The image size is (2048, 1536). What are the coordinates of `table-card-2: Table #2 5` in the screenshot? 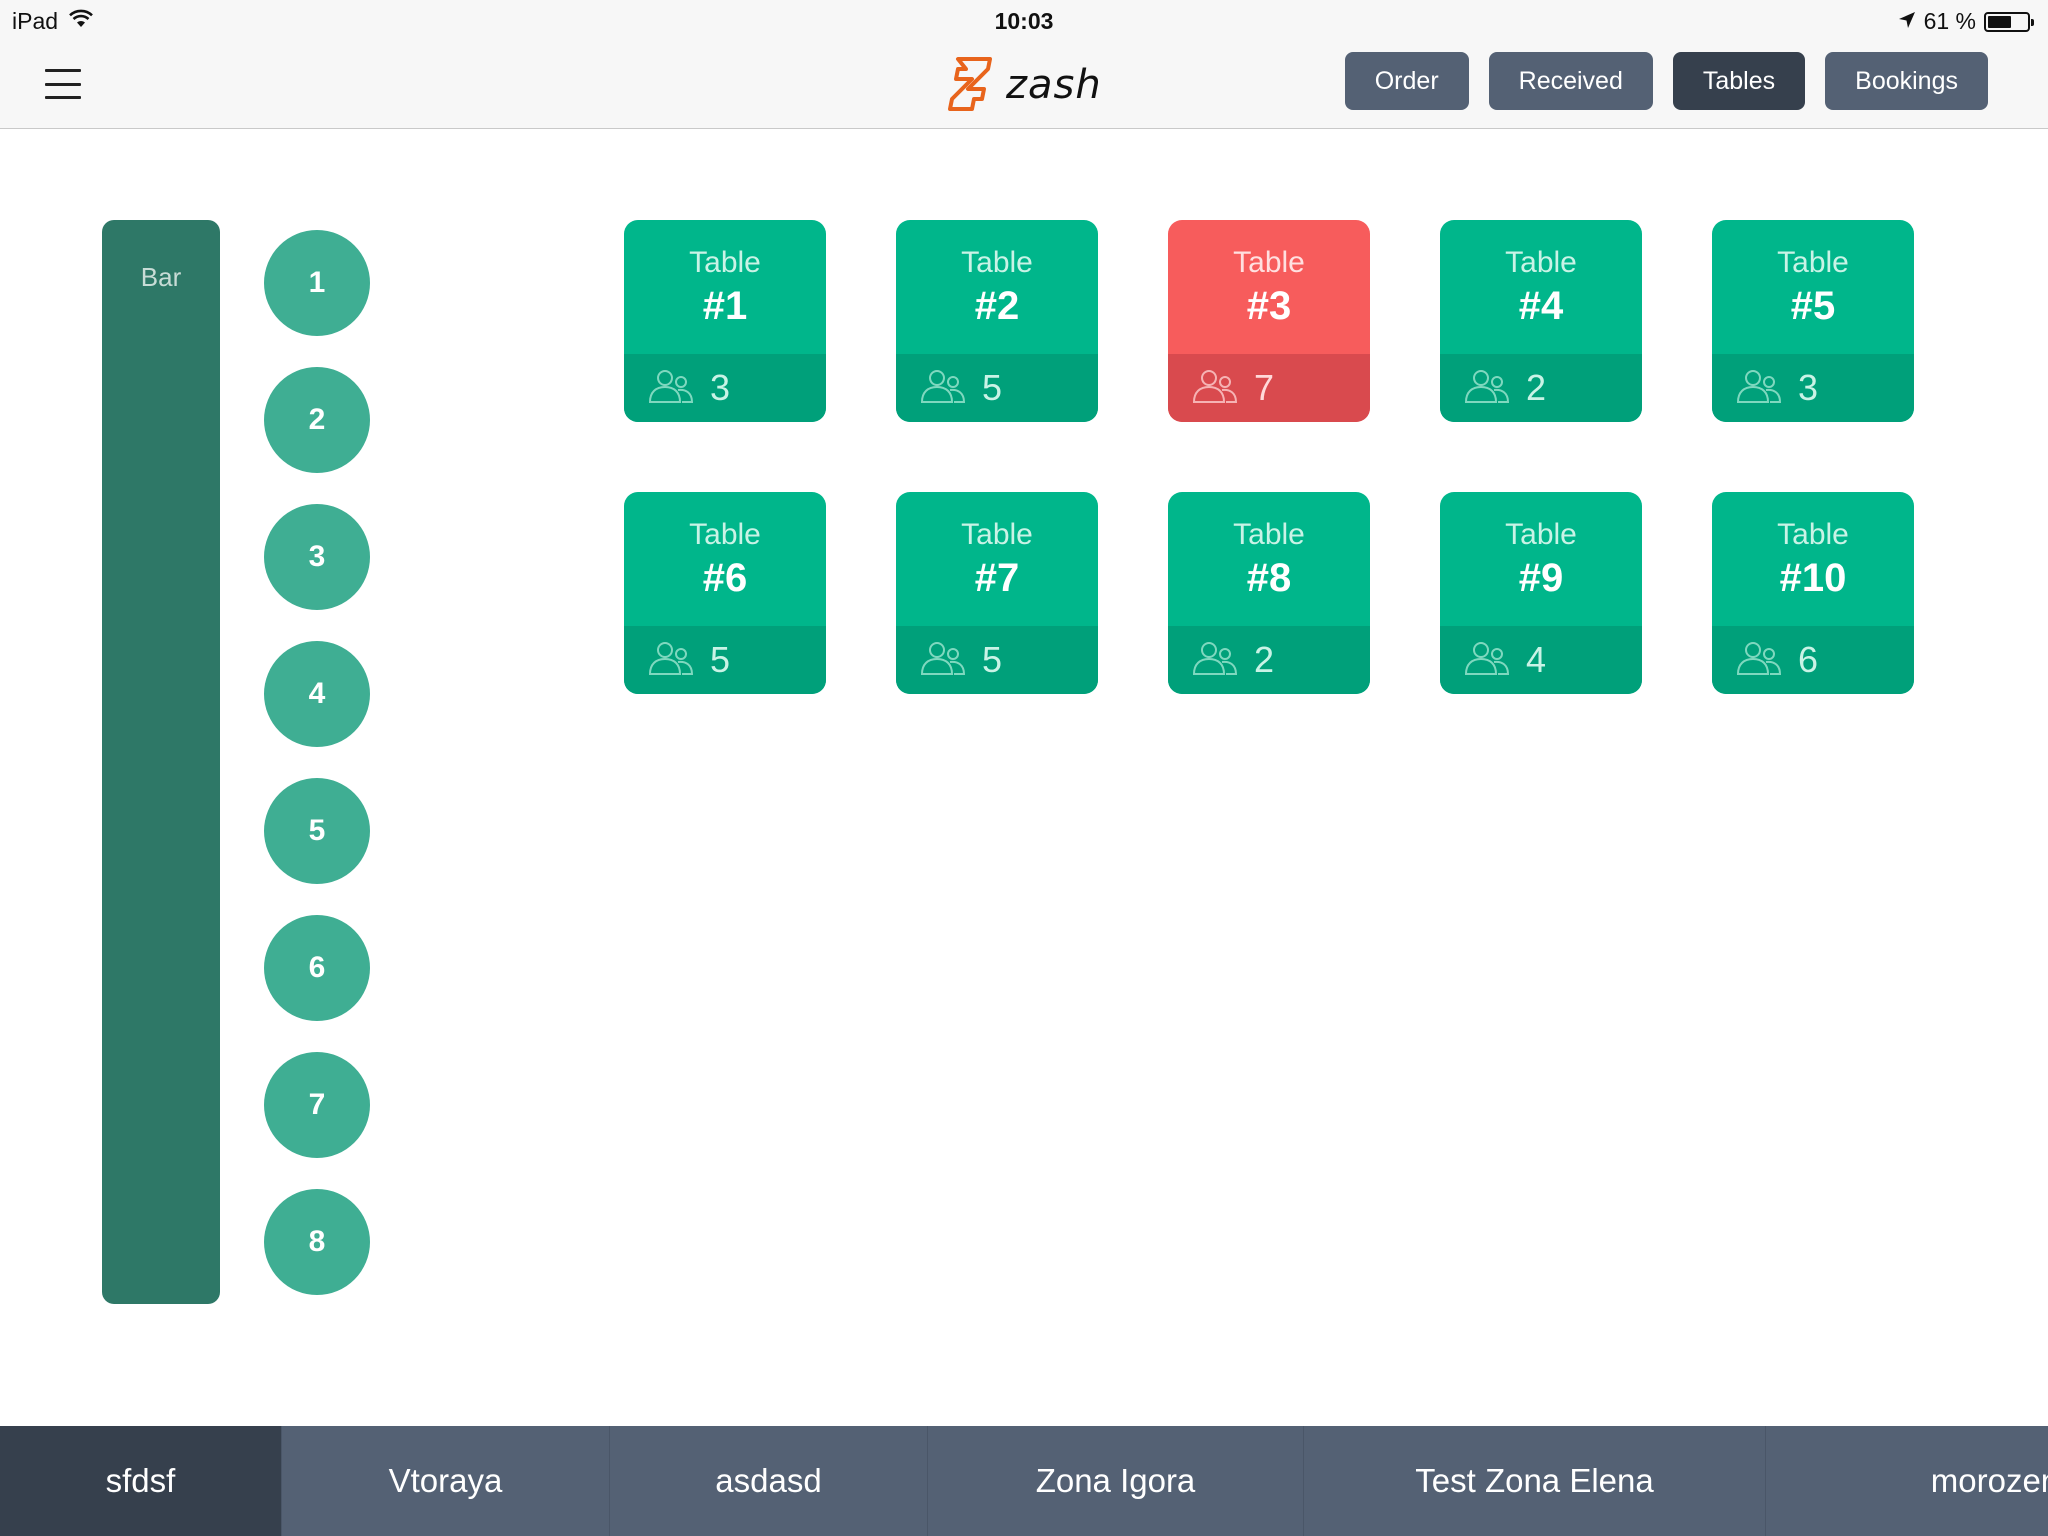 It's located at (997, 321).